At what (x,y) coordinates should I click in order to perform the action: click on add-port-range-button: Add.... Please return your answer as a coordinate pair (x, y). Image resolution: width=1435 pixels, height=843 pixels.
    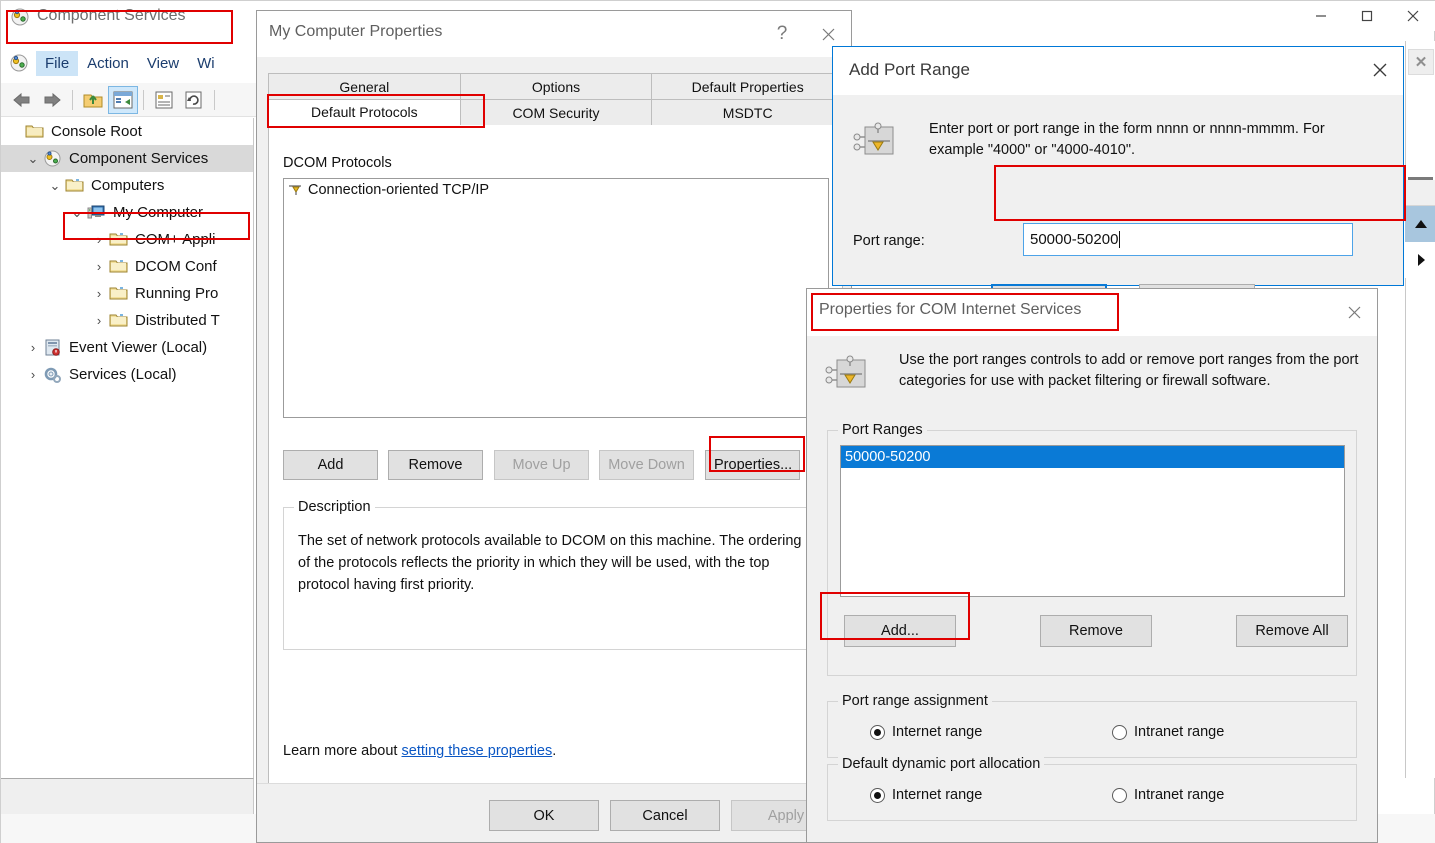
    Looking at the image, I should click on (900, 631).